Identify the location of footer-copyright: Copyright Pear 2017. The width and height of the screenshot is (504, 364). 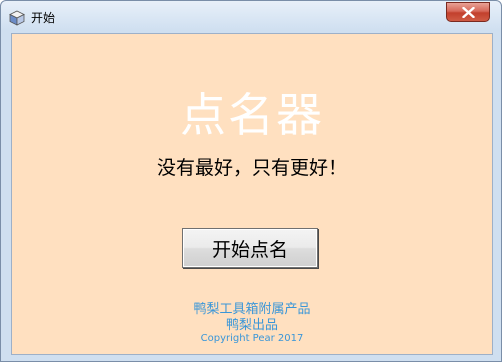
(252, 338).